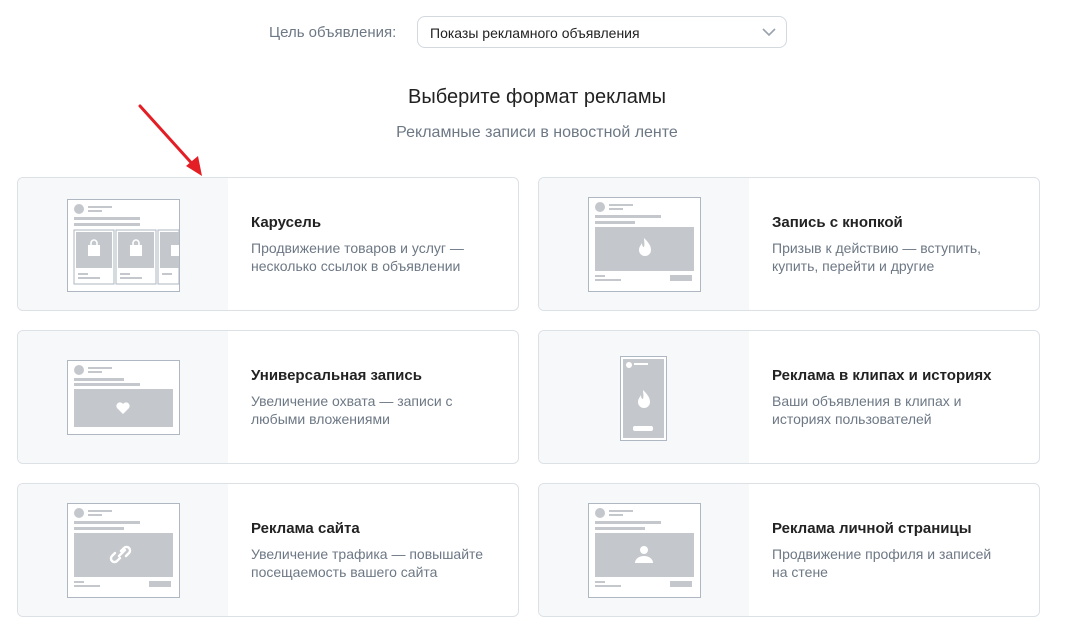  Describe the element at coordinates (882, 375) in the screenshot. I see `card-title: Реклама в клипах и историях` at that location.